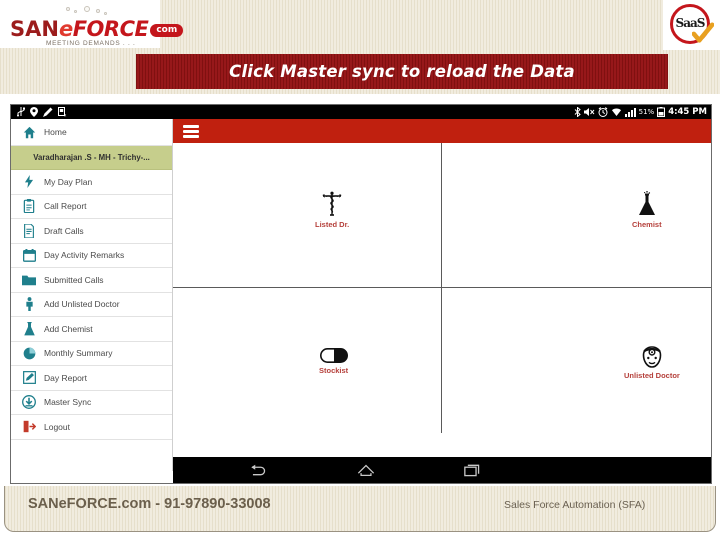 The image size is (720, 540). What do you see at coordinates (110, 29) in the screenshot?
I see `logo-text-force: FORCE` at bounding box center [110, 29].